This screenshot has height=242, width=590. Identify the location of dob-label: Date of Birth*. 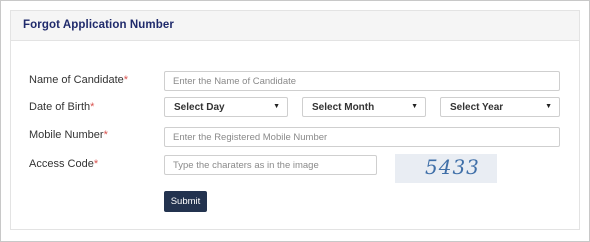
(61, 107).